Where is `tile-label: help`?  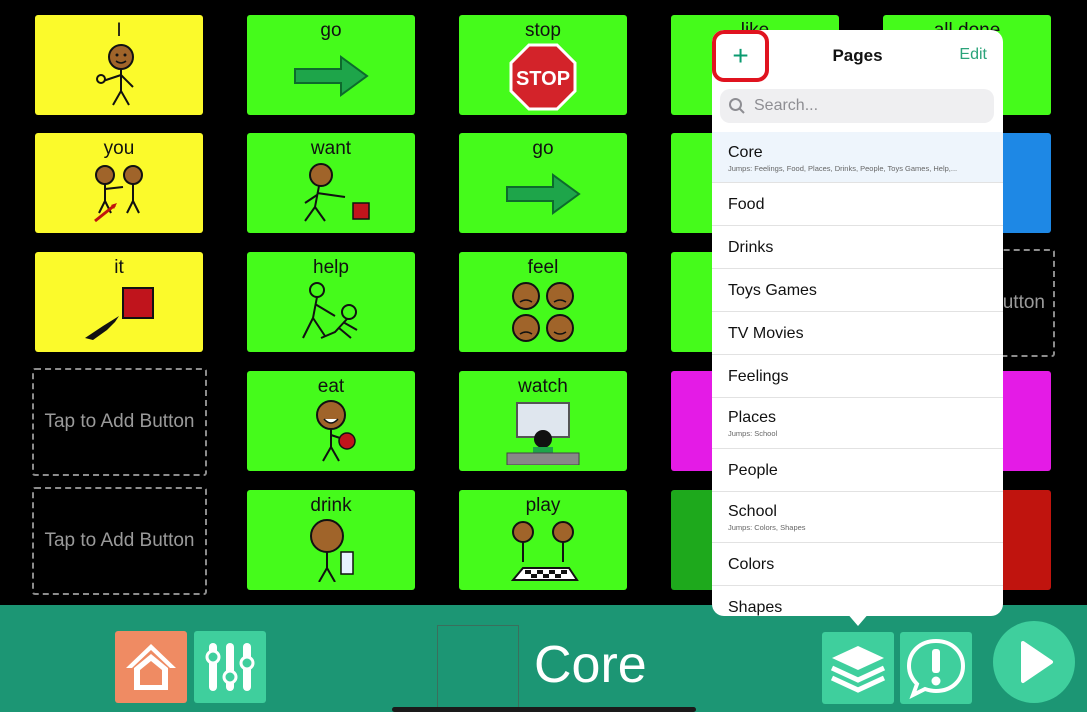
tile-label: help is located at coordinates (331, 267).